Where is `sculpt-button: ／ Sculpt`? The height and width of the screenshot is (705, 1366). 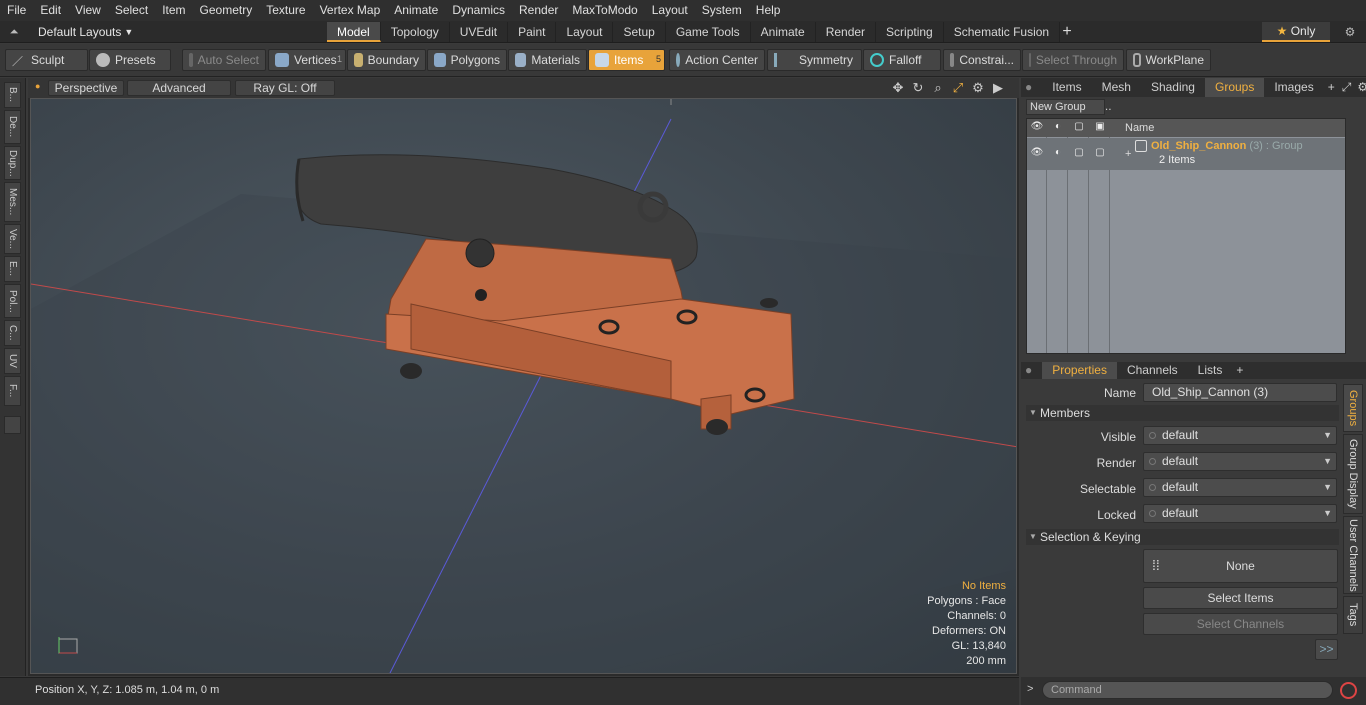 sculpt-button: ／ Sculpt is located at coordinates (46, 60).